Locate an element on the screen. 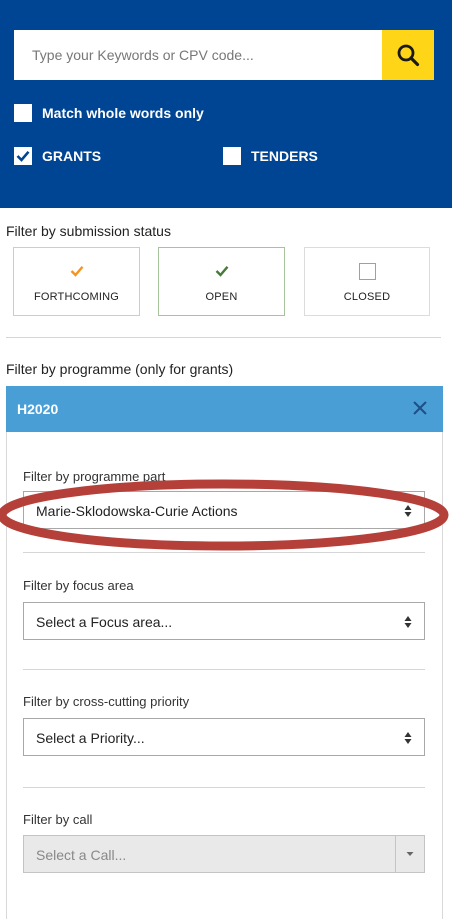 Image resolution: width=452 pixels, height=919 pixels. search-icon is located at coordinates (408, 55).